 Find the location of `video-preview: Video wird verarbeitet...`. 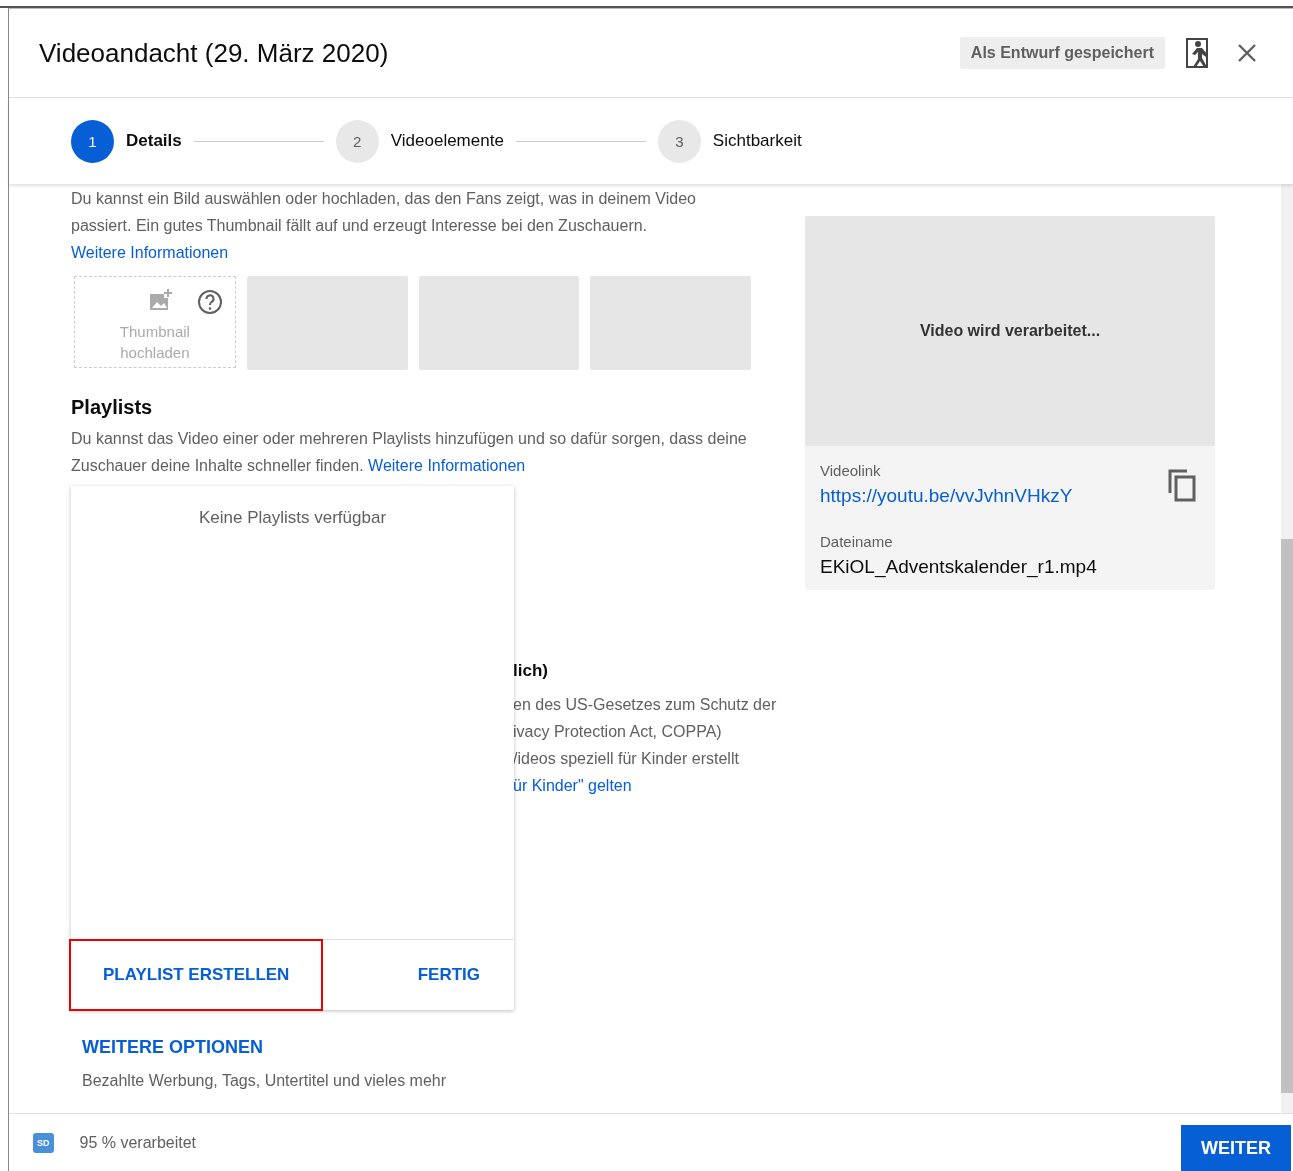

video-preview: Video wird verarbeitet... is located at coordinates (1010, 331).